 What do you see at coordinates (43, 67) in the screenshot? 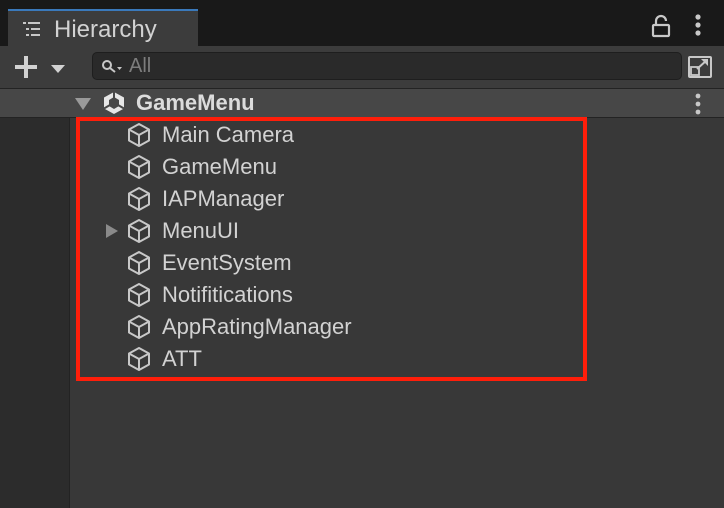
I see `create-dropdown-button` at bounding box center [43, 67].